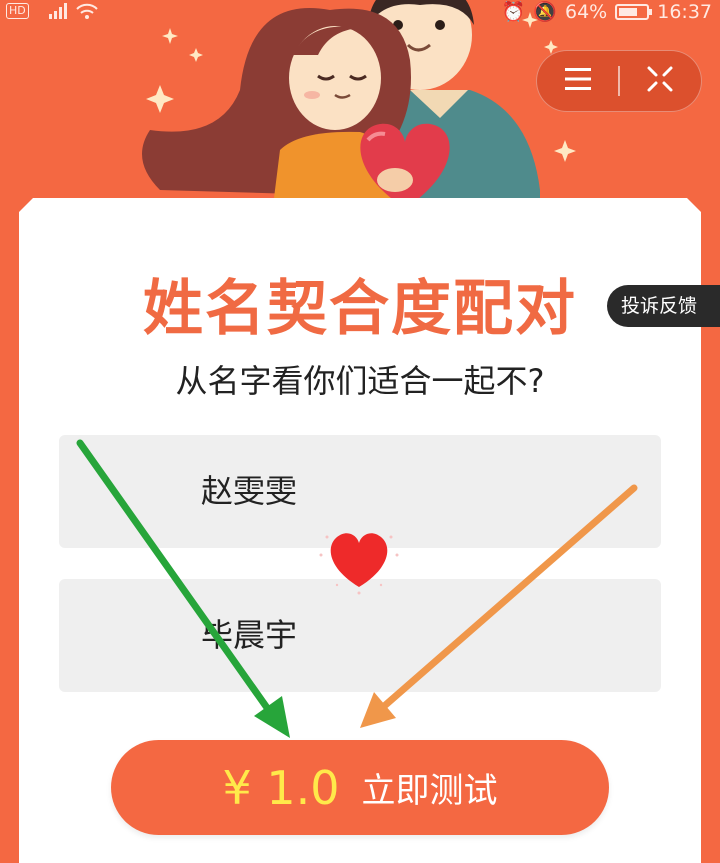  What do you see at coordinates (360, 381) in the screenshot?
I see `page-subtitle: 从名字看你们适合一起不?` at bounding box center [360, 381].